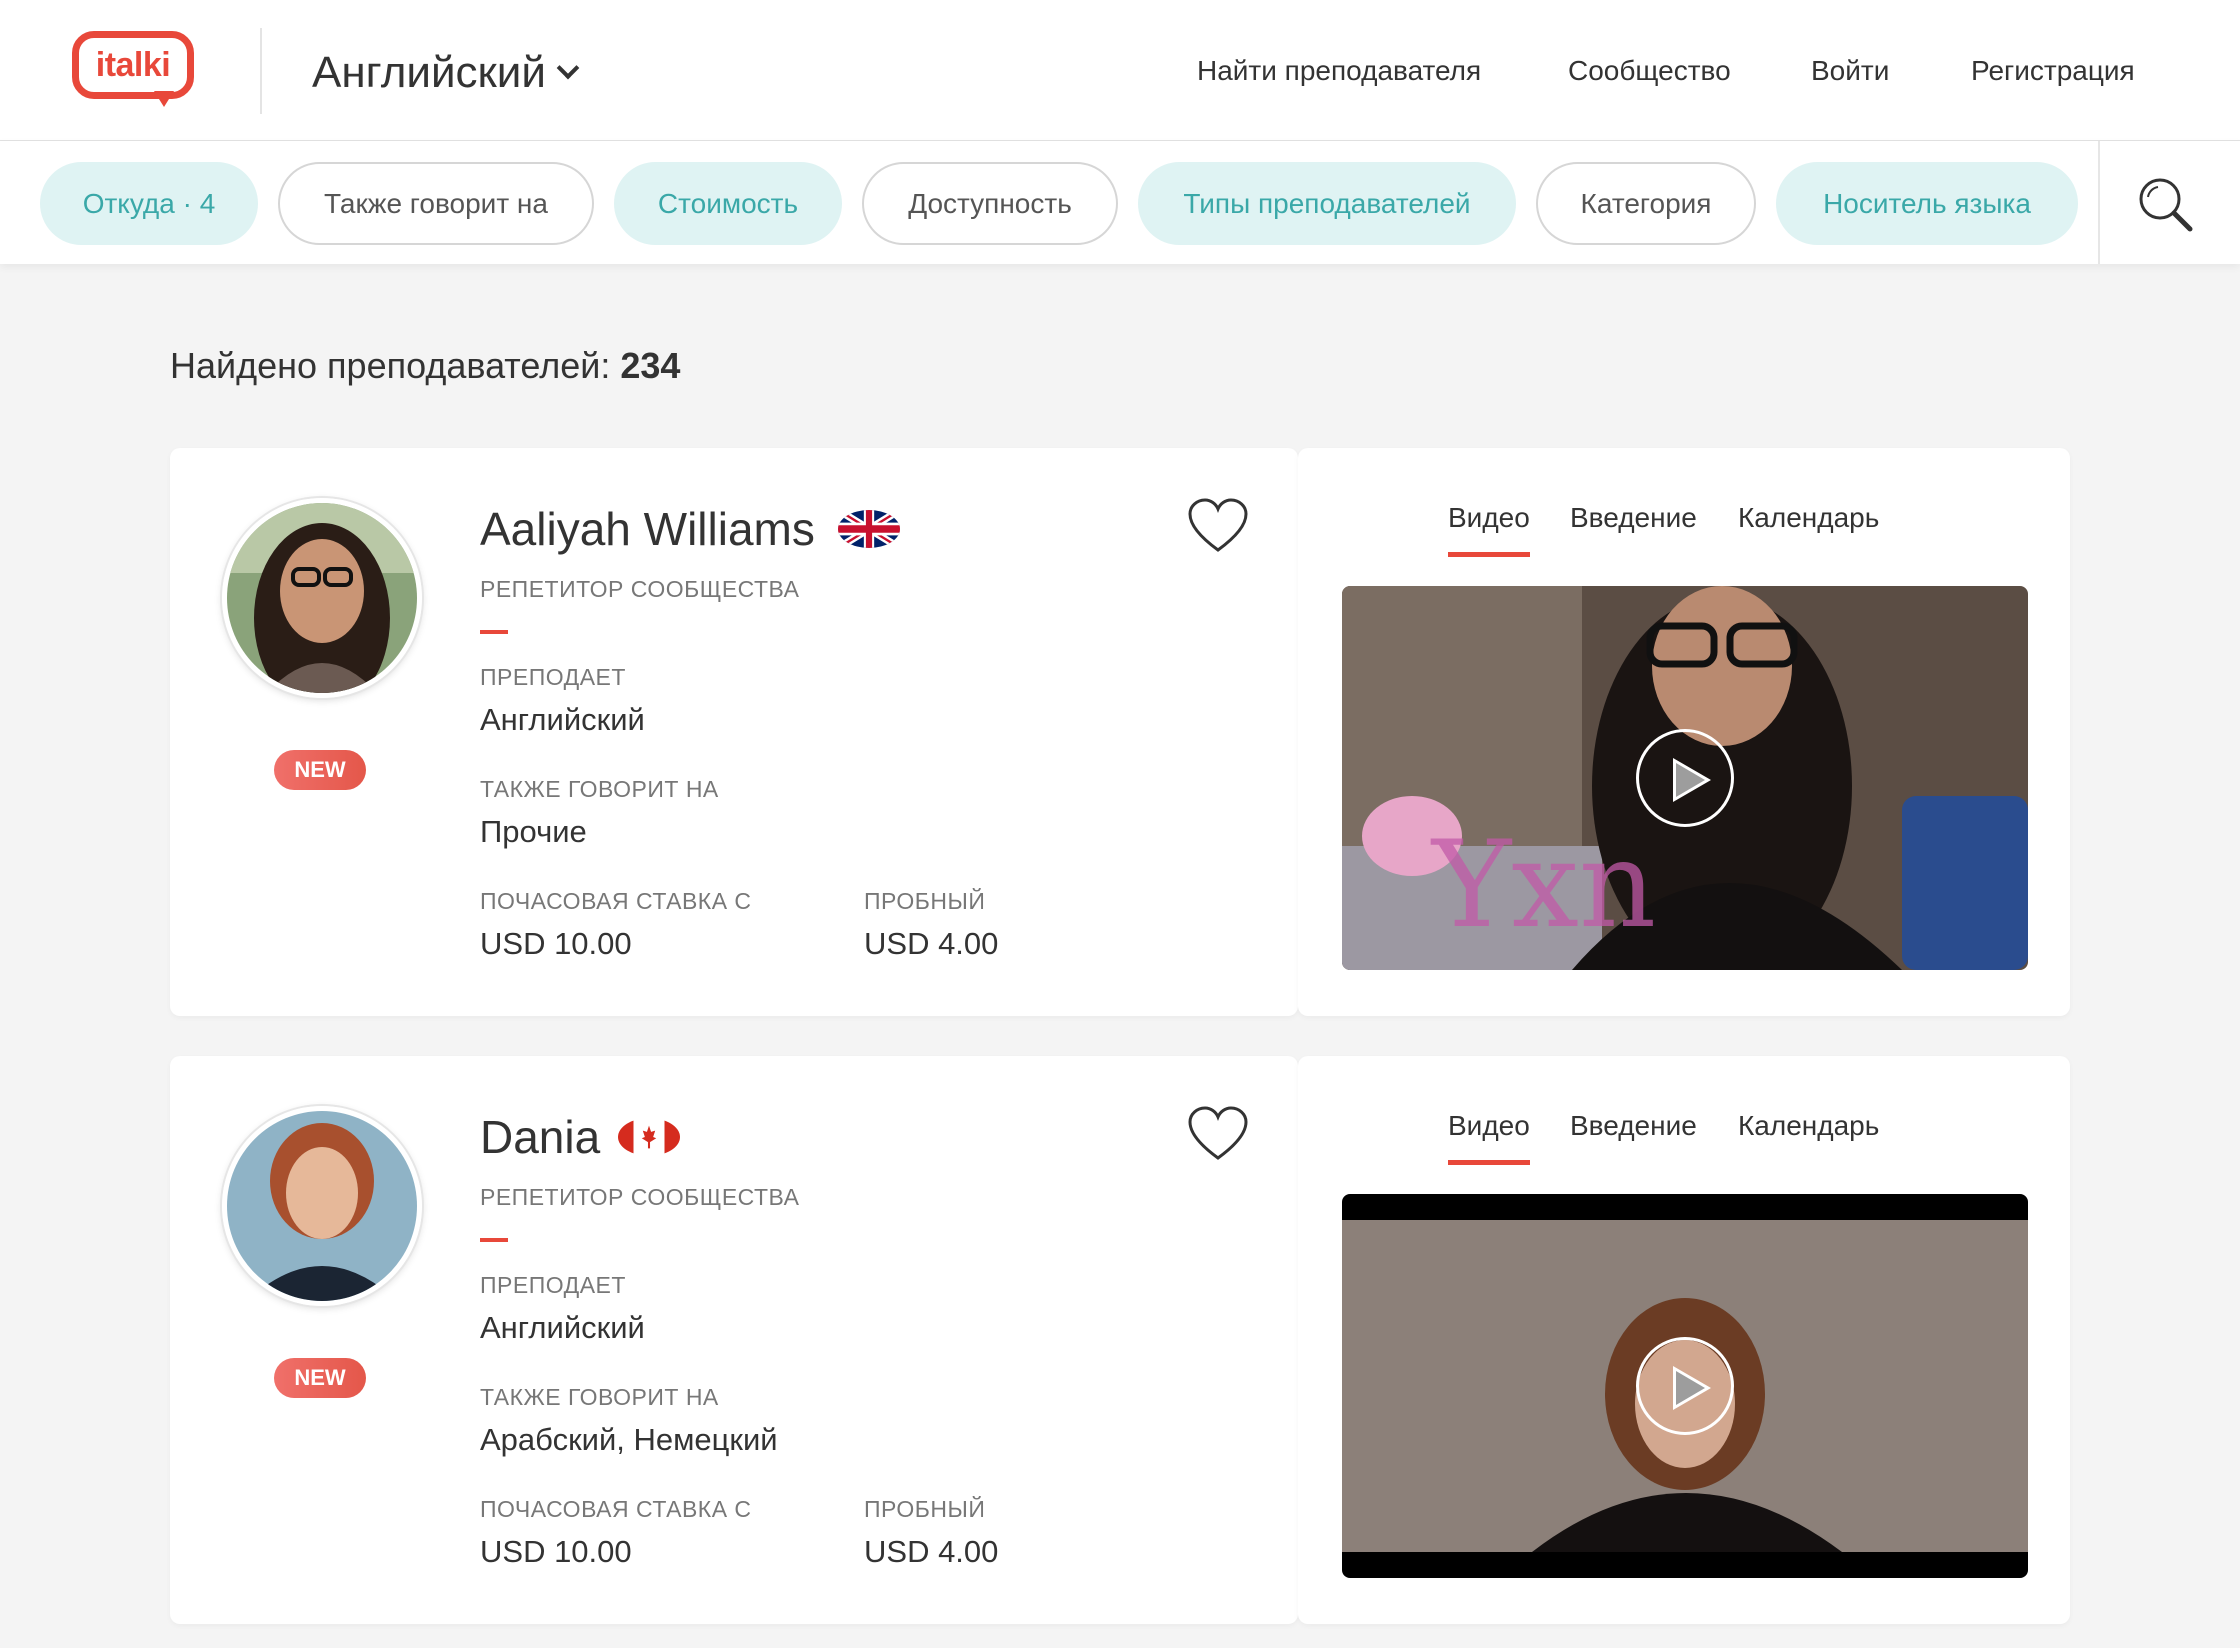 Image resolution: width=2240 pixels, height=1648 pixels. What do you see at coordinates (1327, 203) in the screenshot?
I see `filter-teacher-types: Типы преподавателей` at bounding box center [1327, 203].